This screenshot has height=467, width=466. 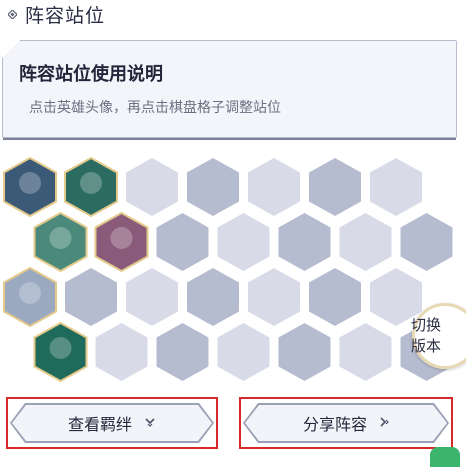 I want to click on switch-version-label-2: 版本, so click(x=426, y=346).